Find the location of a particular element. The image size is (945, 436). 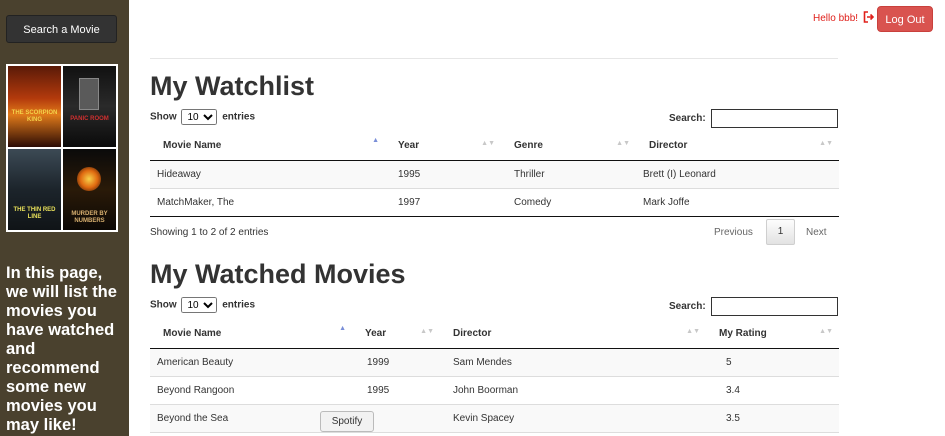

watchlist-title: My Watchlist is located at coordinates (232, 86).